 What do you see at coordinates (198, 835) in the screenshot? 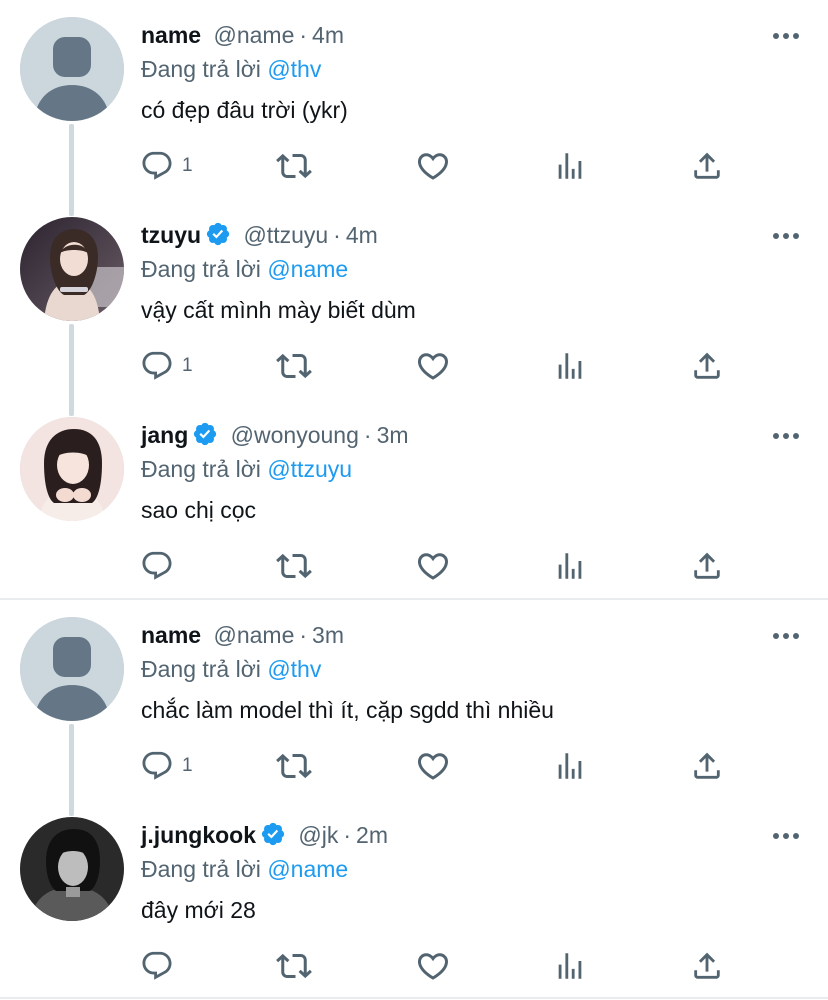
I see `display-name: j.jungkook` at bounding box center [198, 835].